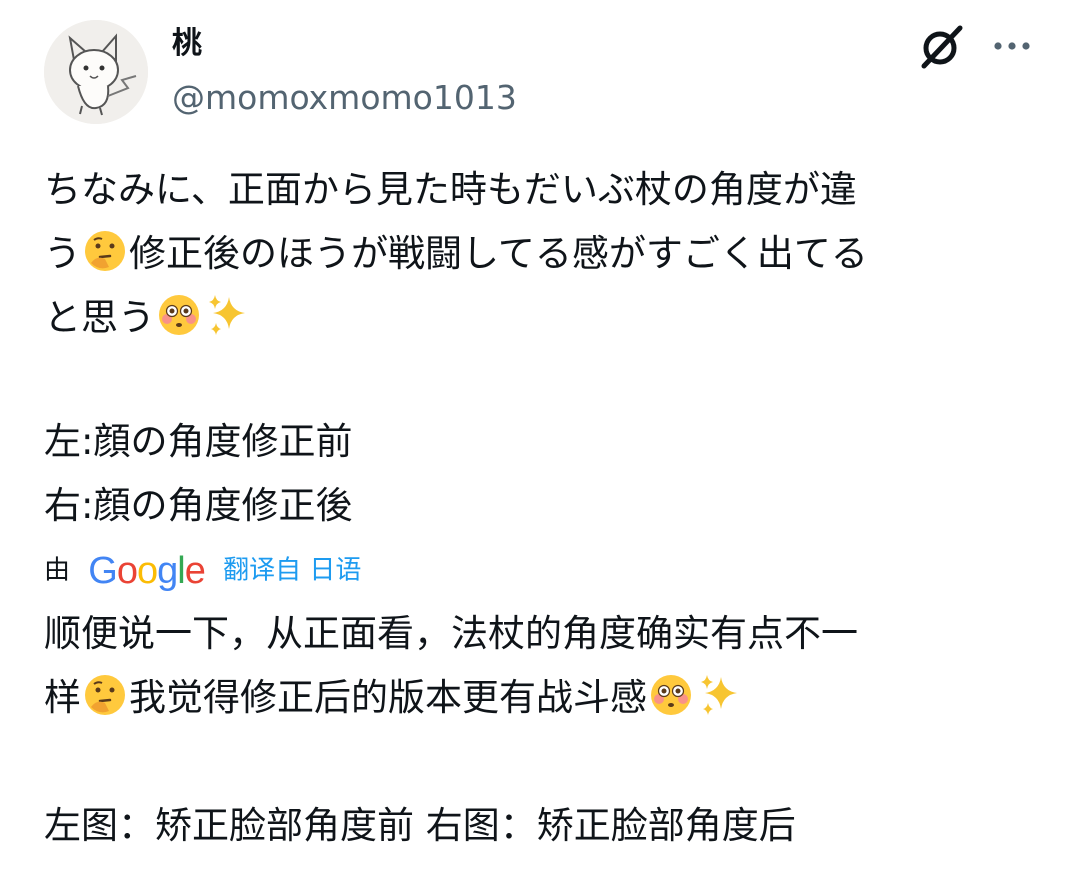 The width and height of the screenshot is (1080, 875). Describe the element at coordinates (388, 697) in the screenshot. I see `translated-text: 我觉得修正后的版本更有战斗感` at that location.